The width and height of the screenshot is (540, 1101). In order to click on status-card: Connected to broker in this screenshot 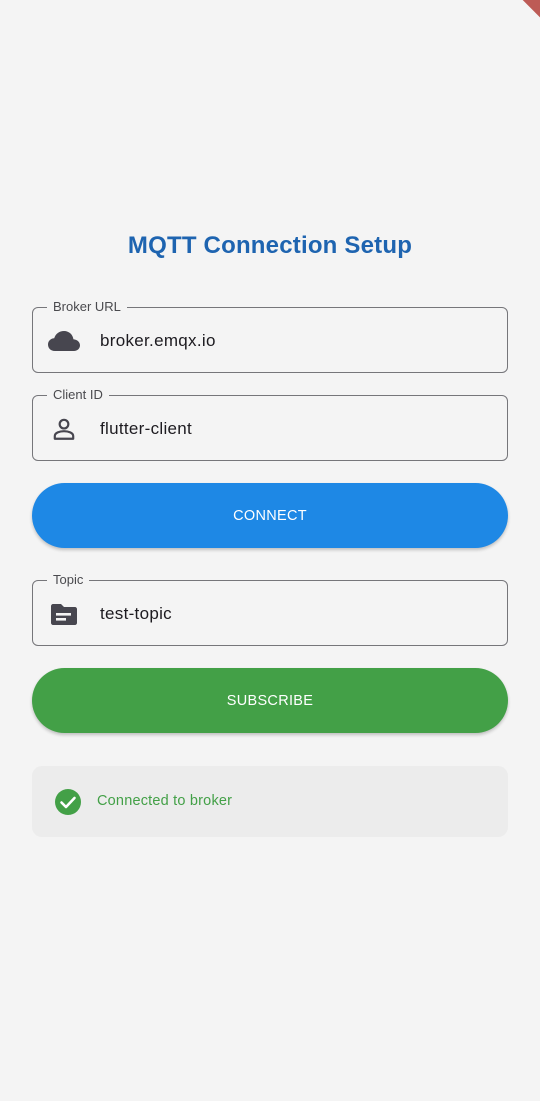, I will do `click(270, 801)`.